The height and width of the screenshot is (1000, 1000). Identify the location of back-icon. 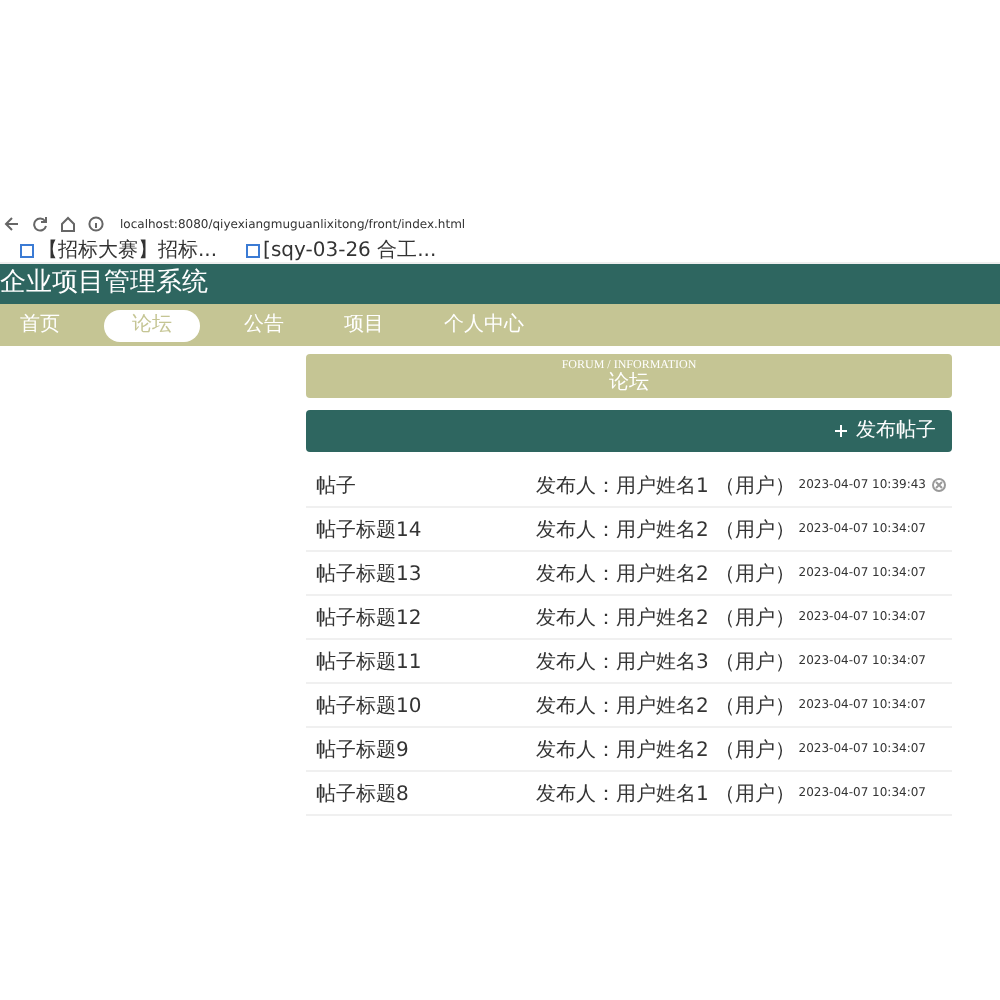
(12, 224).